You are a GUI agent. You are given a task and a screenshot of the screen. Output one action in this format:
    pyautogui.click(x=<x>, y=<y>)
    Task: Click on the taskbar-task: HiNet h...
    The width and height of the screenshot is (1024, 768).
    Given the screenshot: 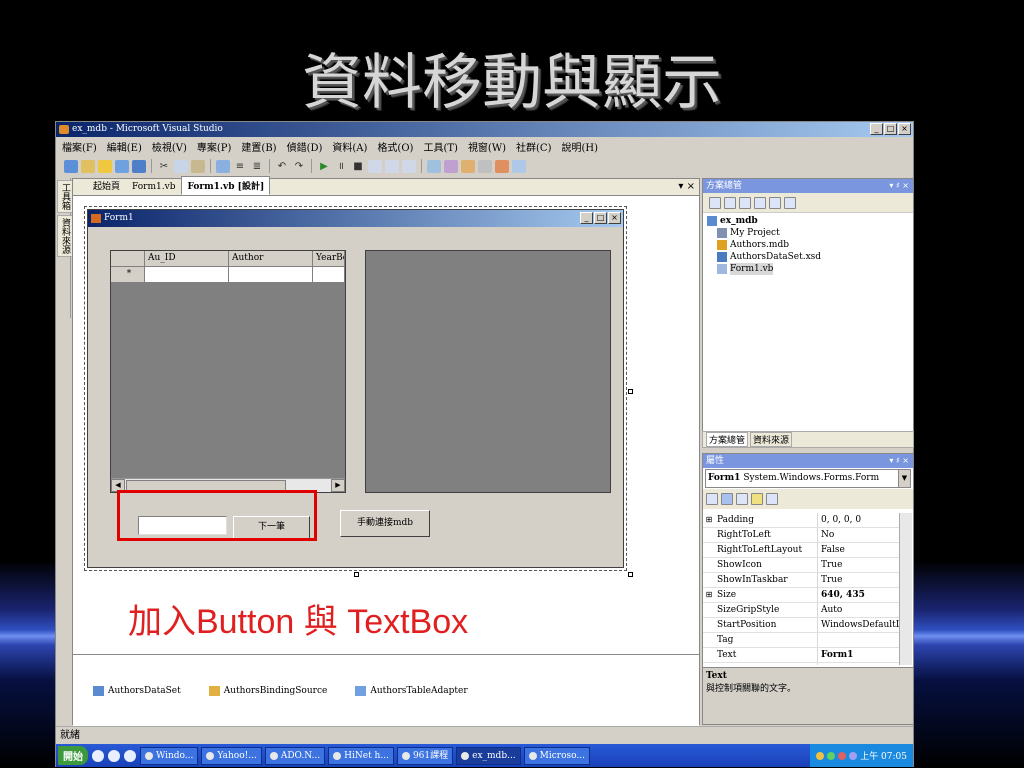 What is the action you would take?
    pyautogui.click(x=361, y=755)
    